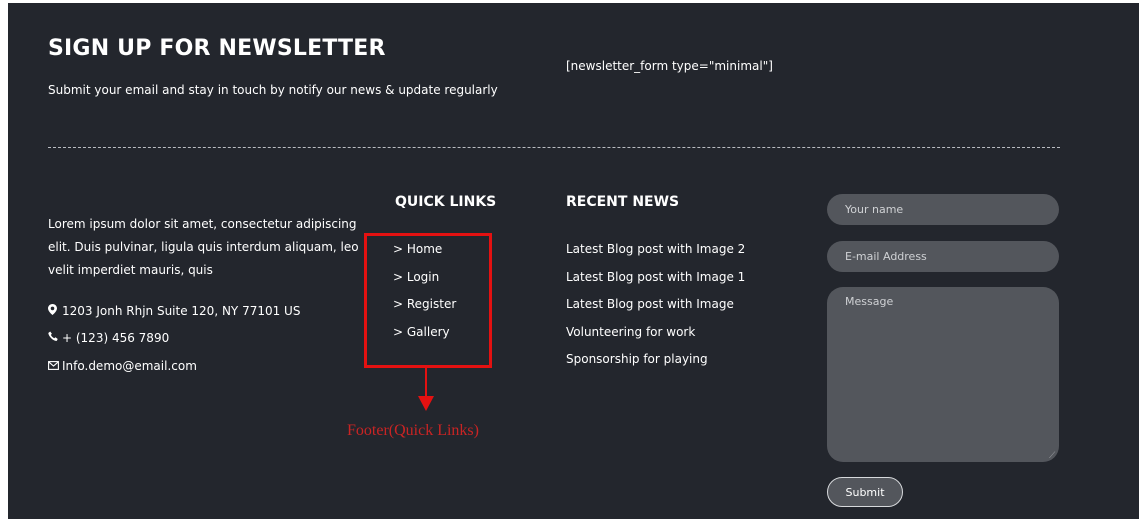 This screenshot has width=1139, height=519. I want to click on submit-button: Submit, so click(865, 492).